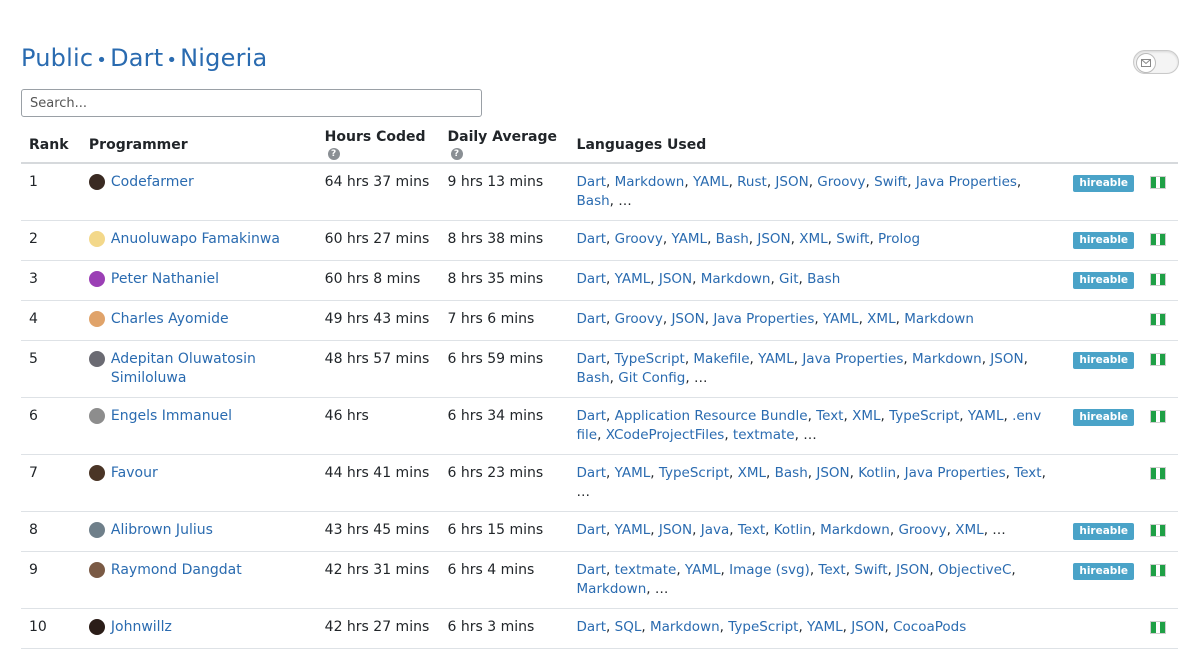 This screenshot has width=1200, height=649. I want to click on language-link: CocoaPods, so click(929, 627).